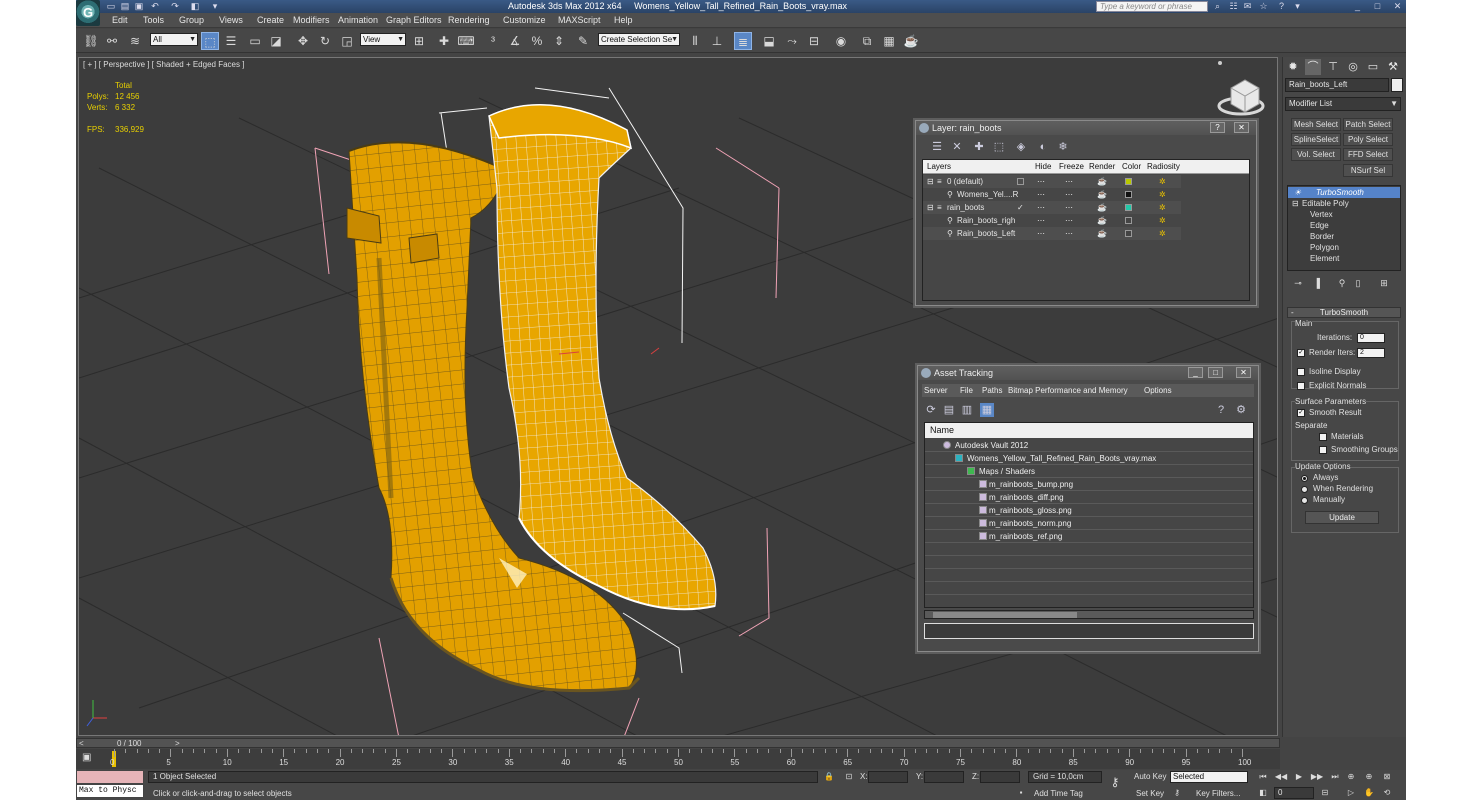  Describe the element at coordinates (311, 20) in the screenshot. I see `menu-modifiers: Modifiers` at that location.